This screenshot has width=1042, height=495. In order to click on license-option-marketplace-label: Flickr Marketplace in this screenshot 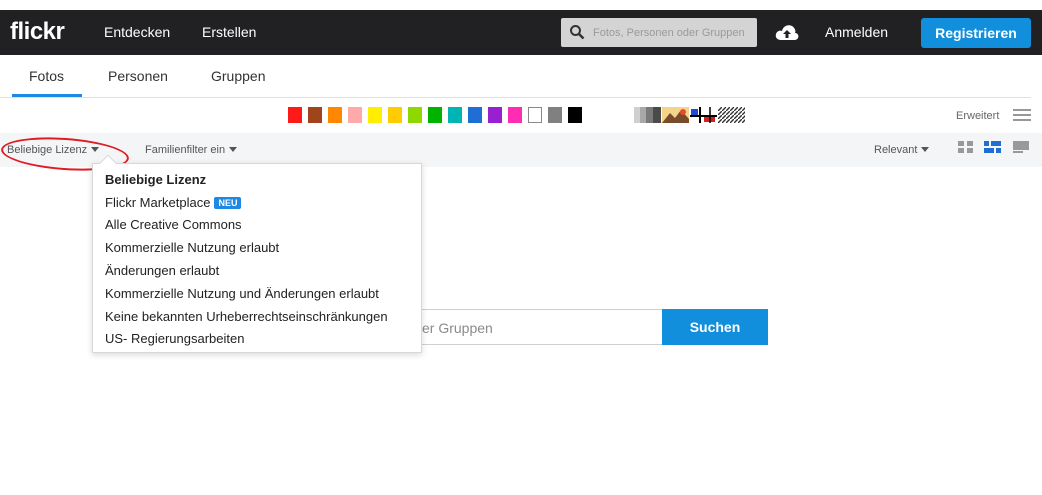, I will do `click(158, 202)`.